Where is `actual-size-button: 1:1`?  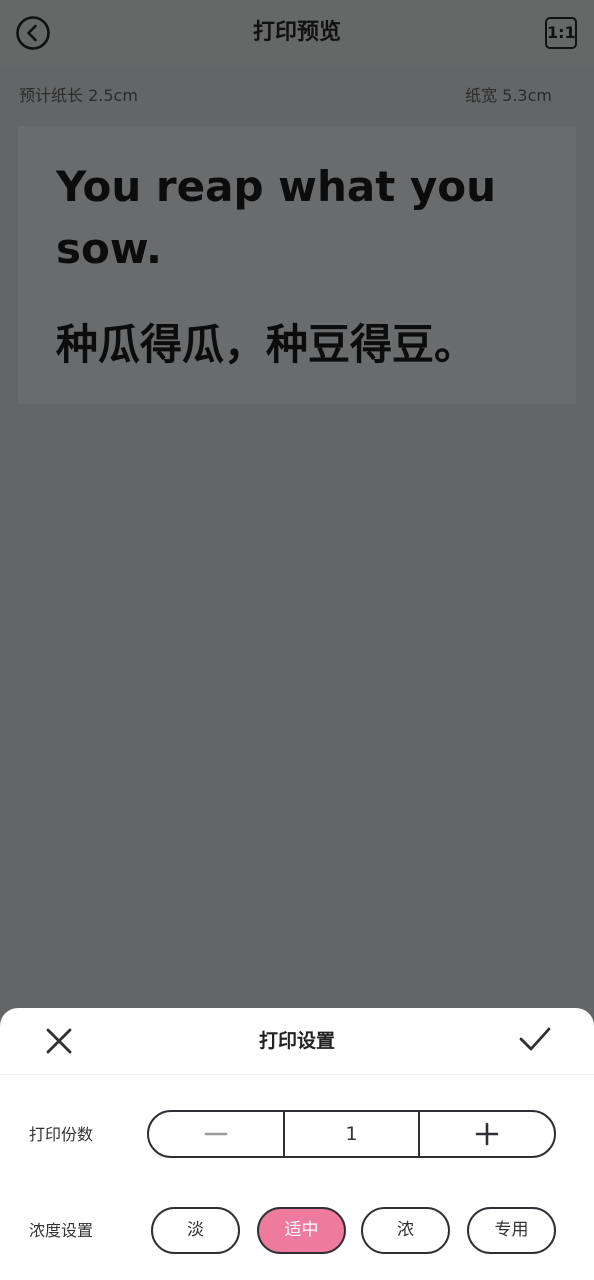 actual-size-button: 1:1 is located at coordinates (561, 33).